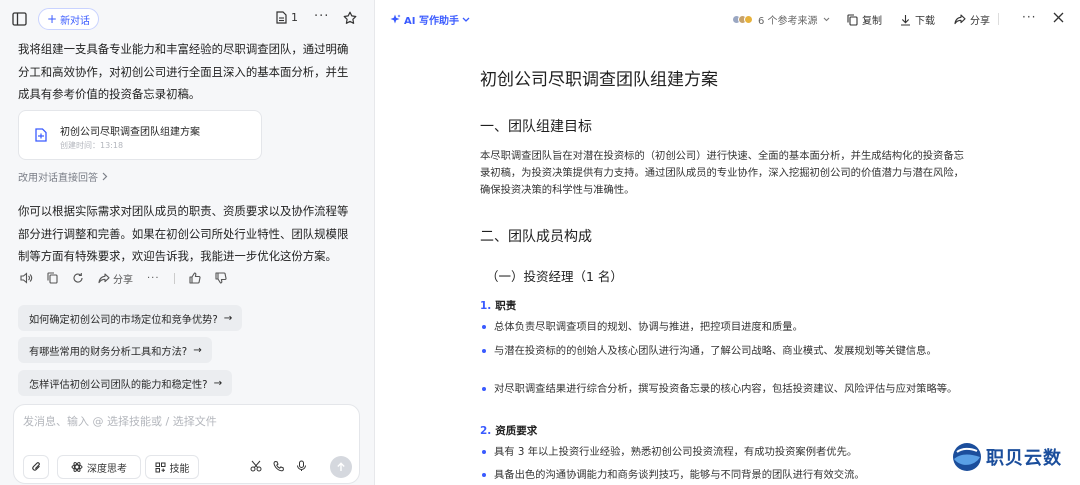 The width and height of the screenshot is (1080, 485). I want to click on skill-label: 技能, so click(179, 469).